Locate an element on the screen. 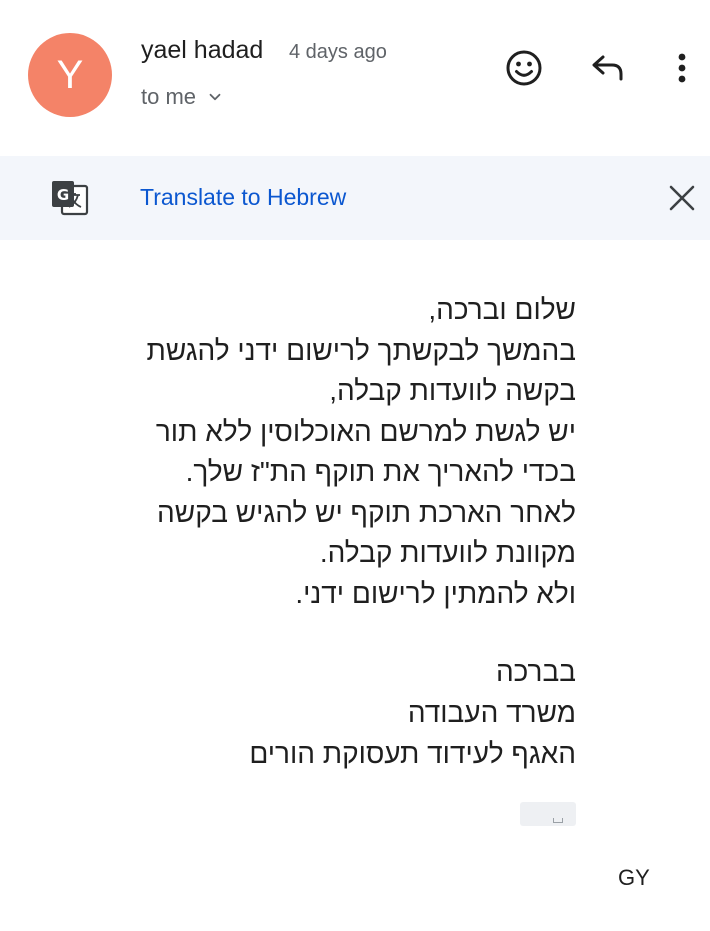 The height and width of the screenshot is (931, 710). signature-line: משרד העבודה is located at coordinates (491, 712).